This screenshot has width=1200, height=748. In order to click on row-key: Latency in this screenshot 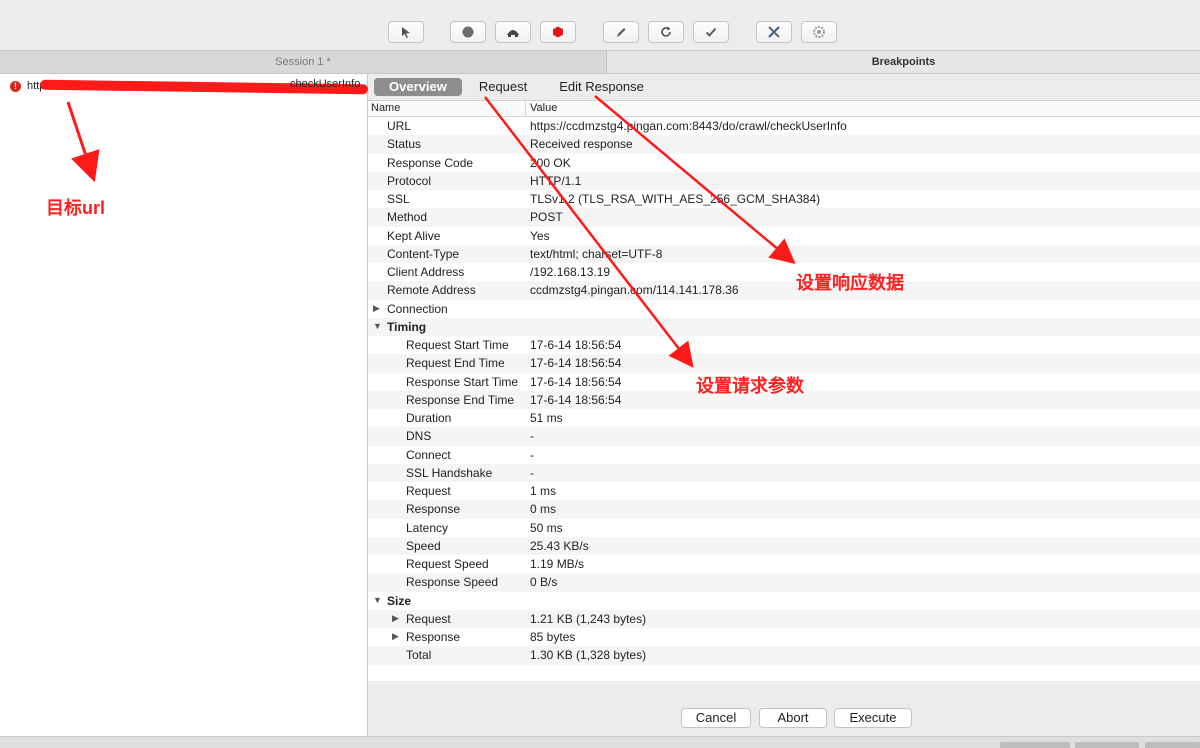, I will do `click(427, 527)`.